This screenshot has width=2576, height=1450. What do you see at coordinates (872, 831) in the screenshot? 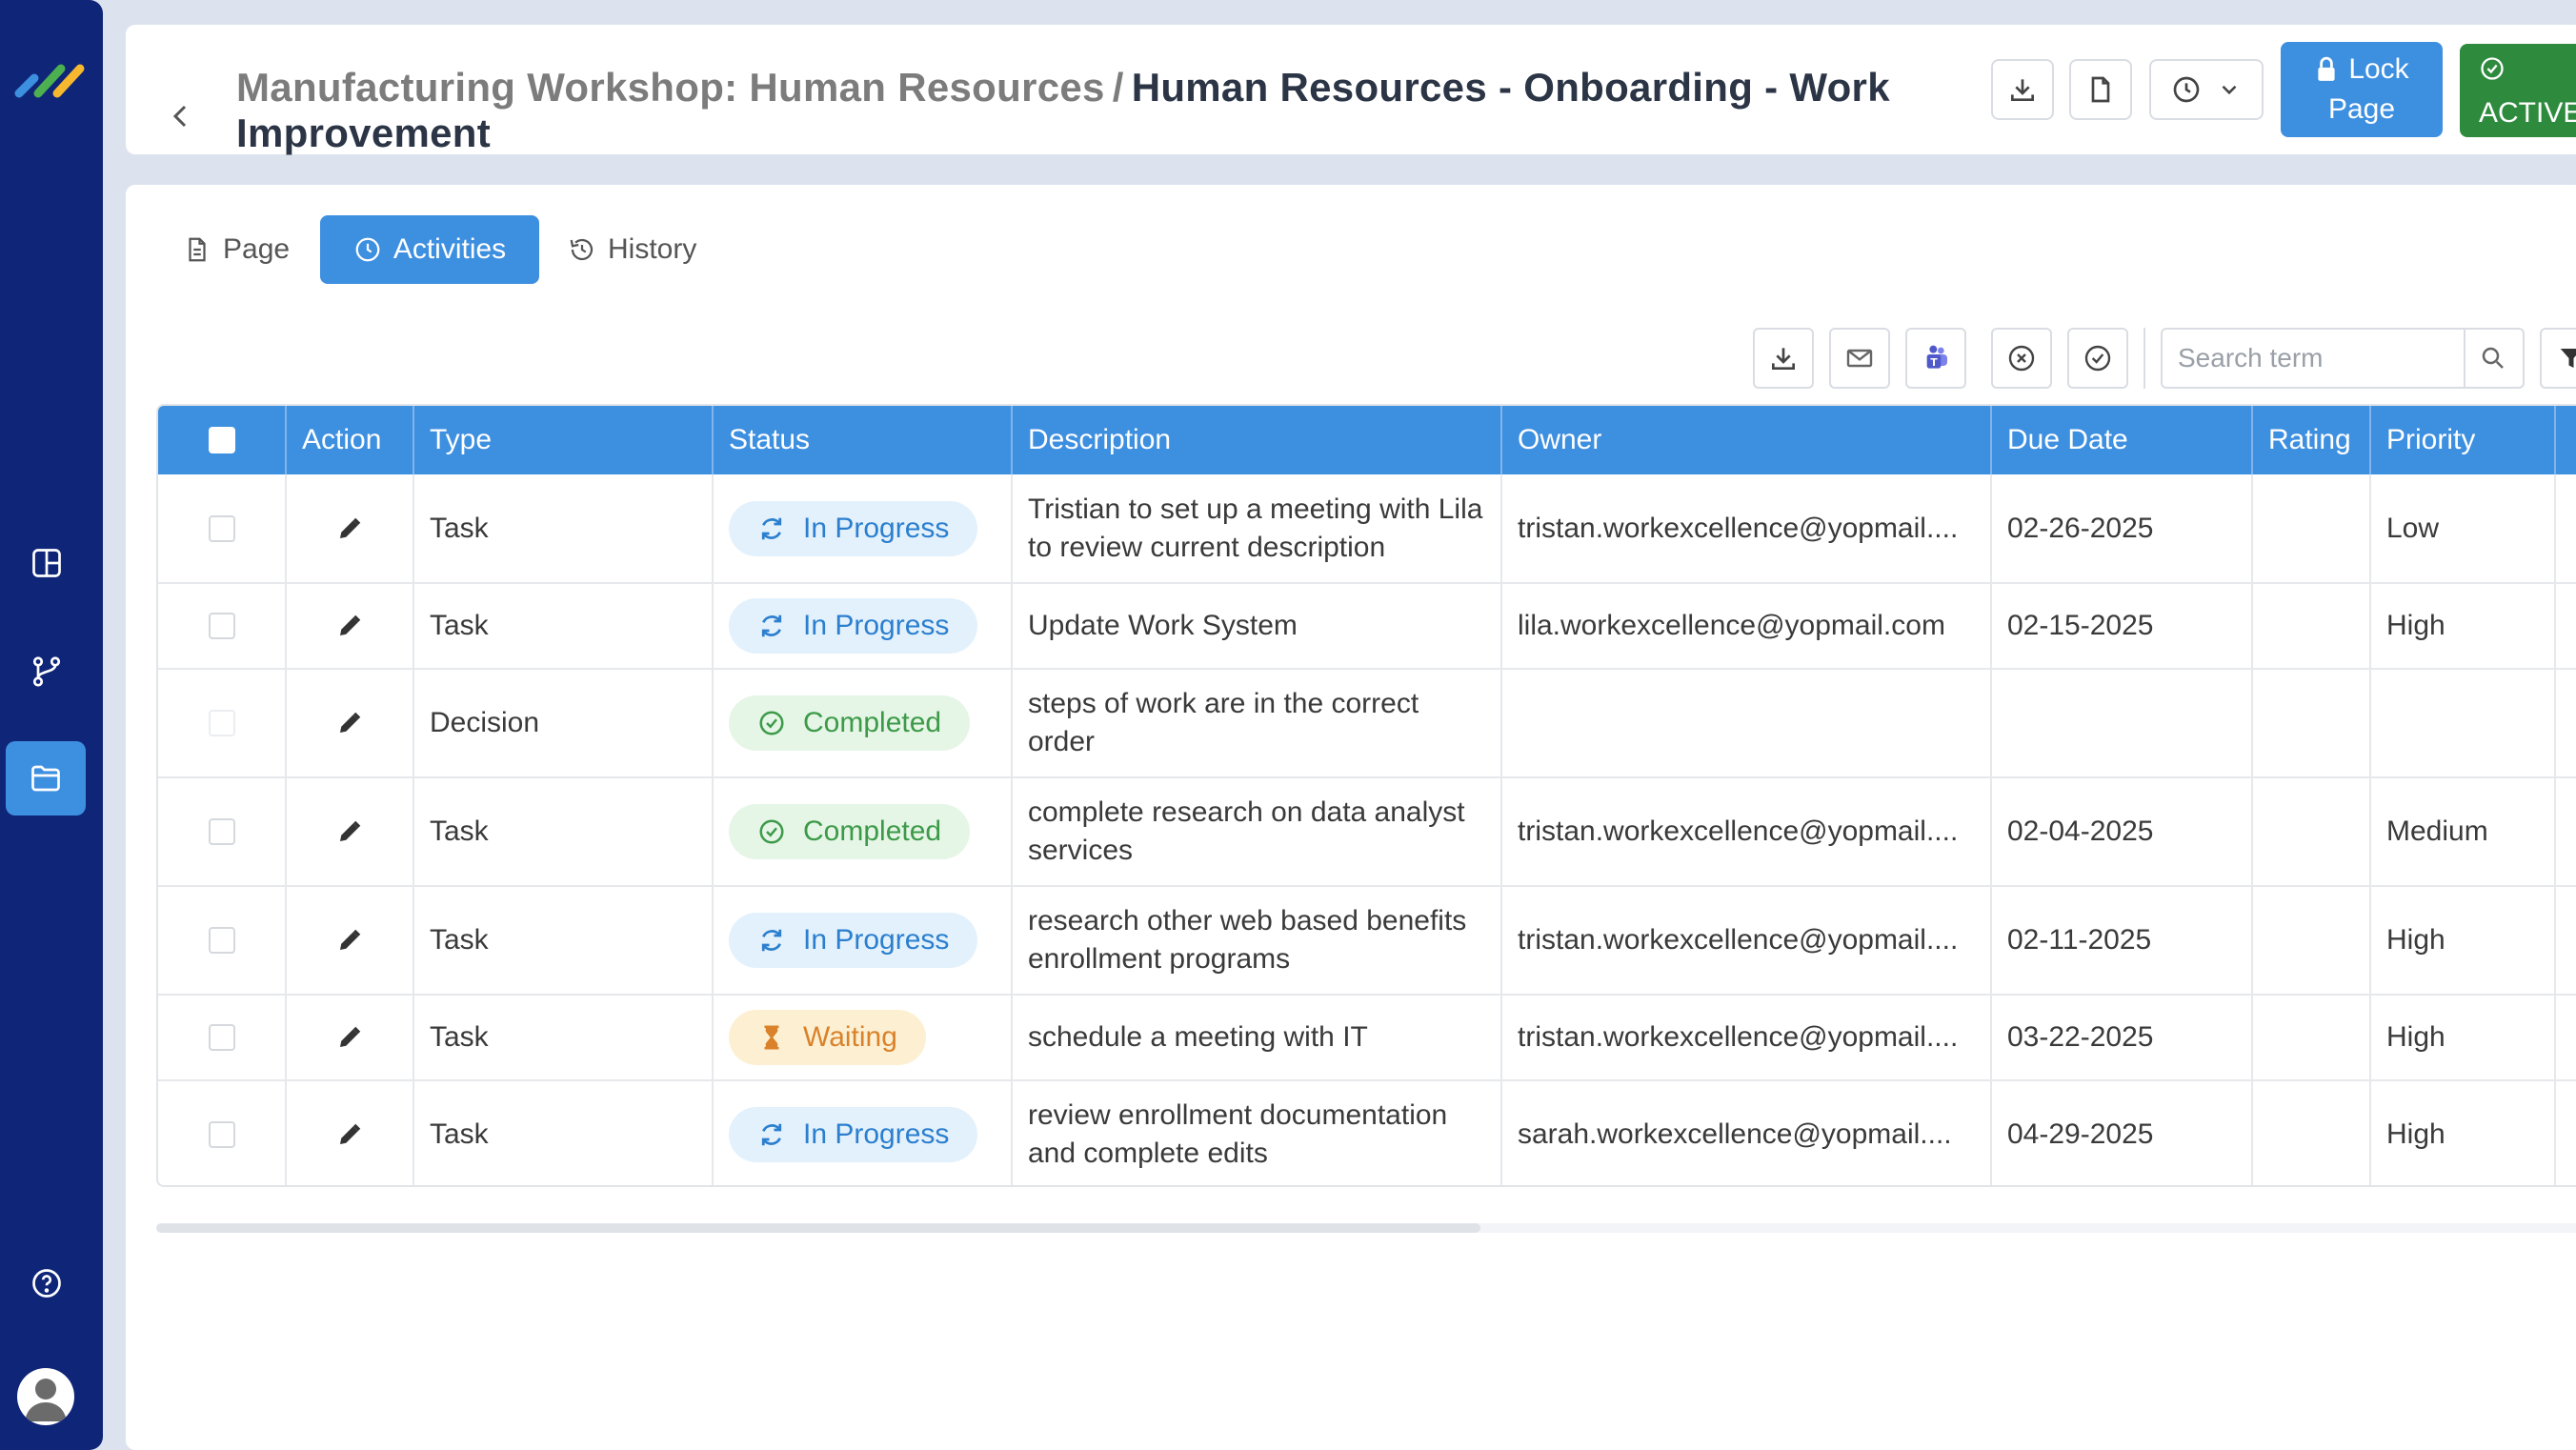
I see `status-label: Completed` at bounding box center [872, 831].